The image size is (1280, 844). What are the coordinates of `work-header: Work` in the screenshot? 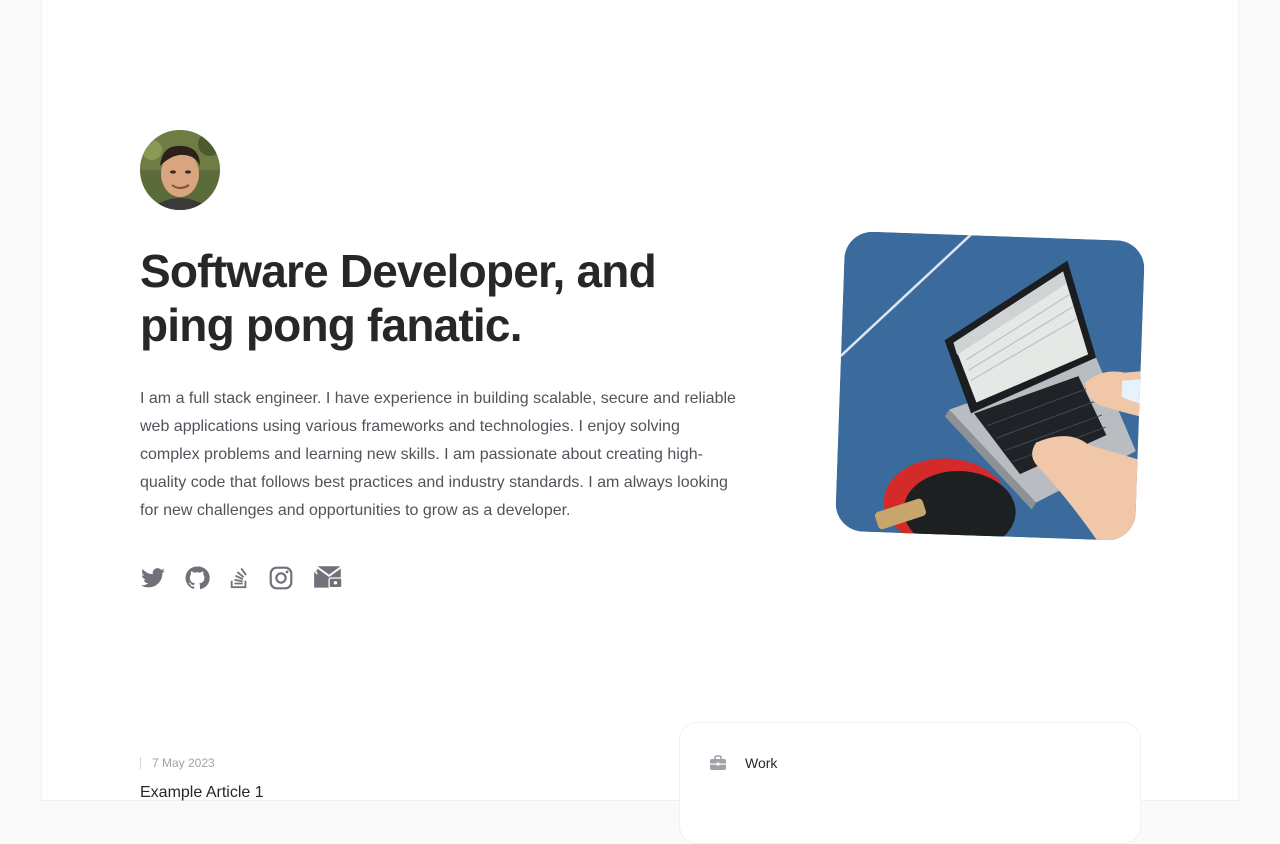 It's located at (743, 763).